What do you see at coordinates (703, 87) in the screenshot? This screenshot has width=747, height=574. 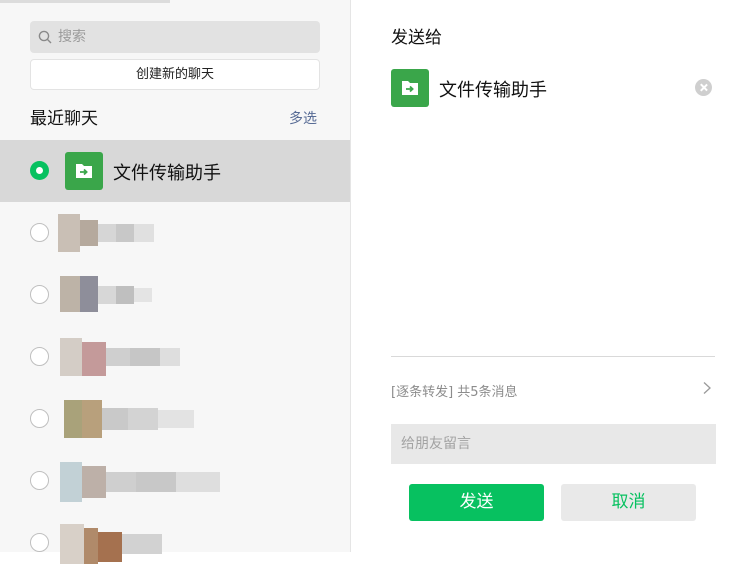 I see `remove-recipient-icon` at bounding box center [703, 87].